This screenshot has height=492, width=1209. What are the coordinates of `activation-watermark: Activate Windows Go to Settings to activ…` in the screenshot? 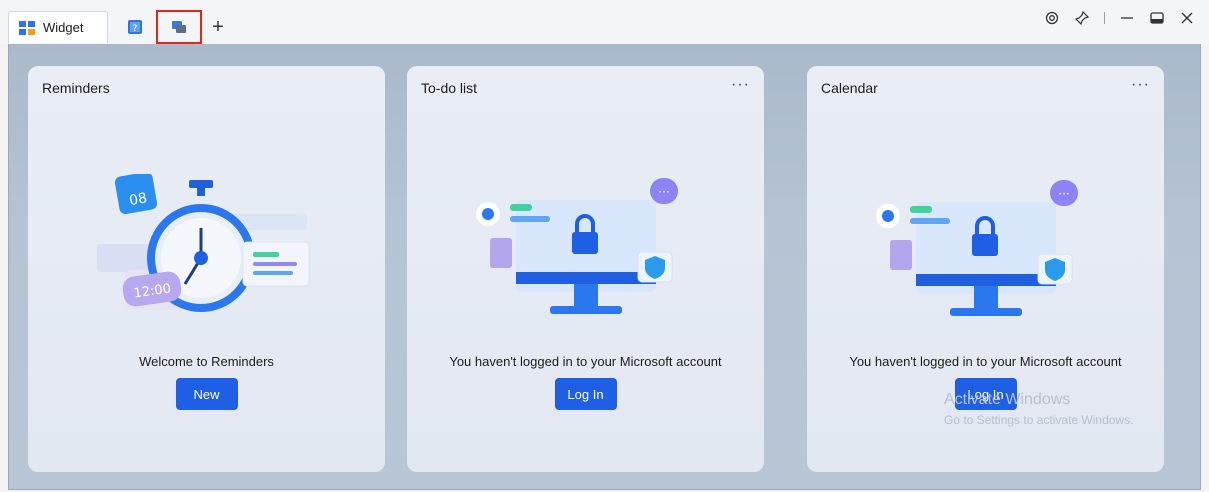 It's located at (1038, 409).